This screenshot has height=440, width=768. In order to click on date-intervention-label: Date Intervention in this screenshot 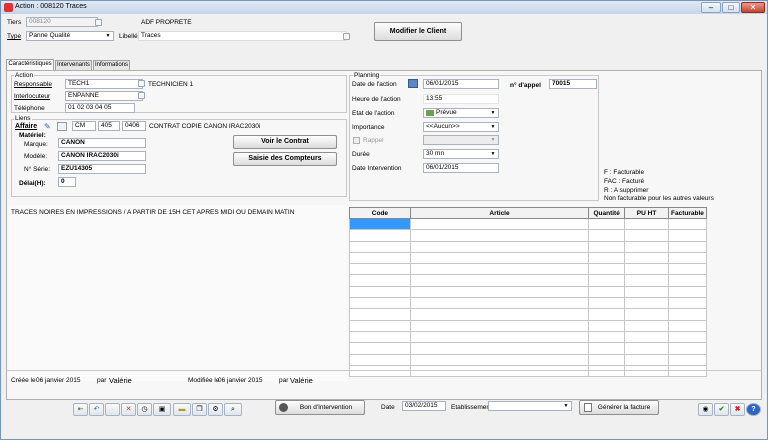, I will do `click(377, 168)`.